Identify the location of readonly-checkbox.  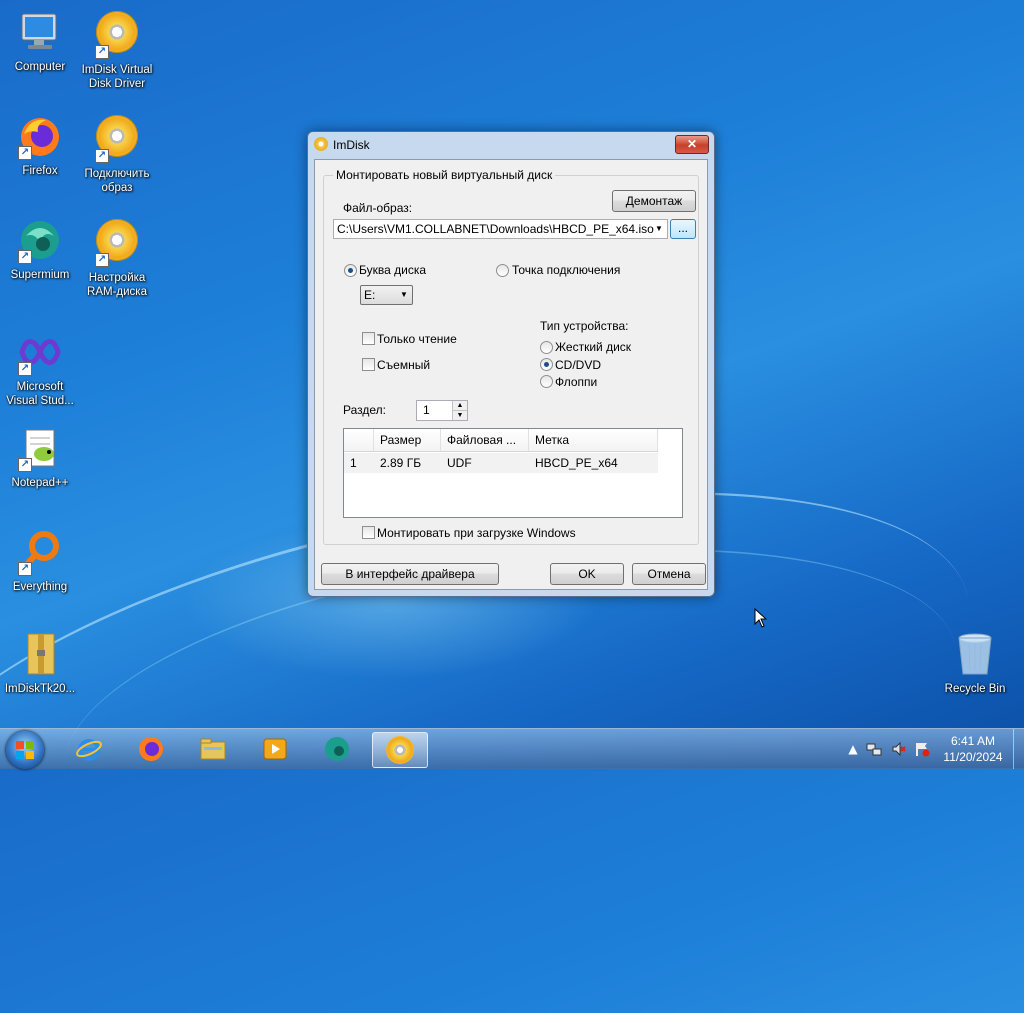
(368, 338).